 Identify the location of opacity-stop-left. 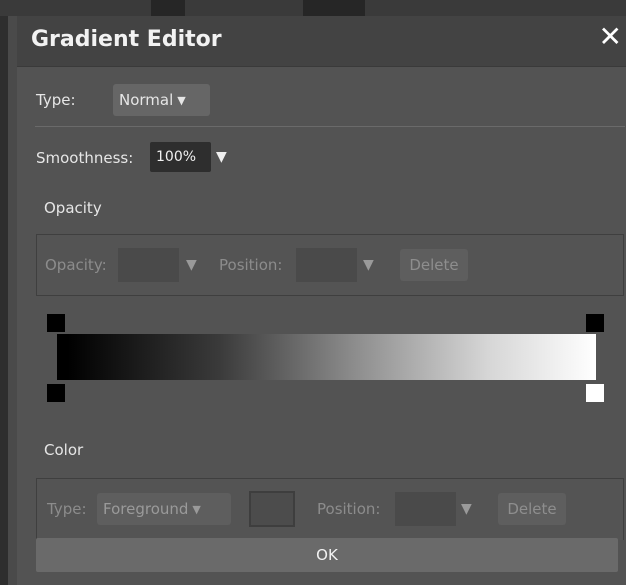
(56, 323).